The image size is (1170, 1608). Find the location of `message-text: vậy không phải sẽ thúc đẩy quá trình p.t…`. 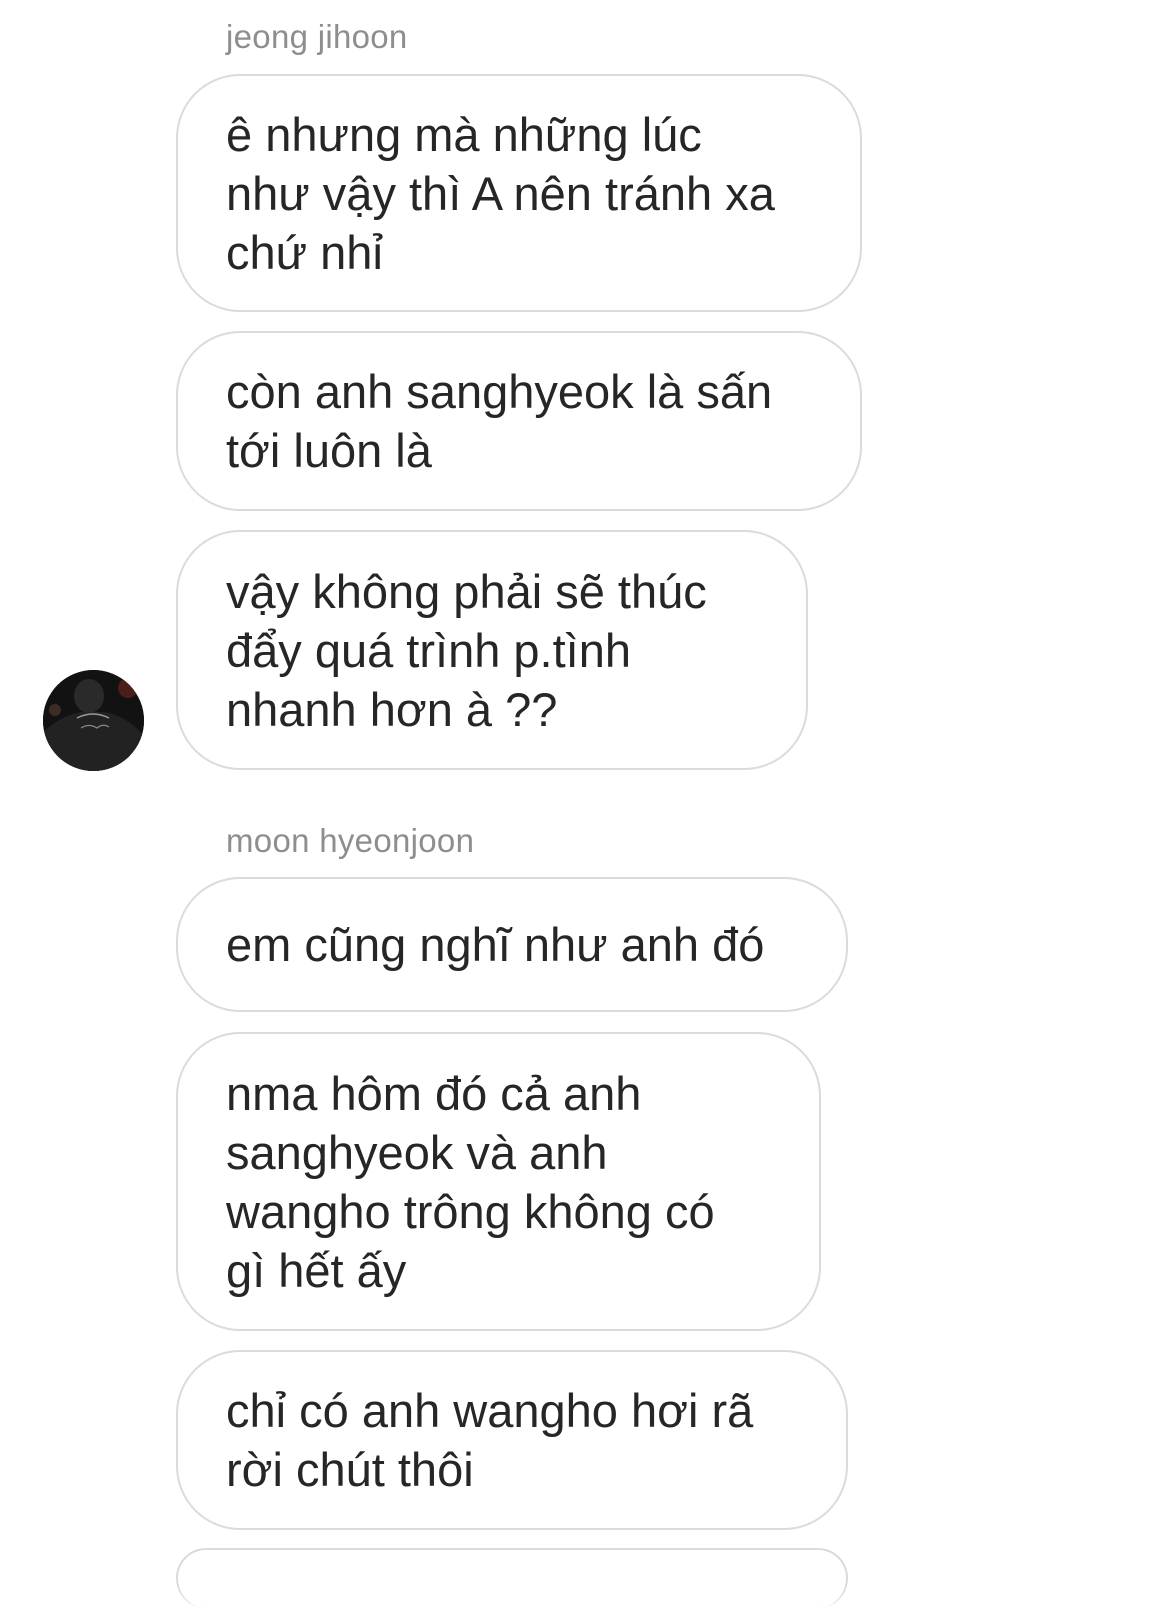

message-text: vậy không phải sẽ thúc đẩy quá trình p.t… is located at coordinates (466, 650).